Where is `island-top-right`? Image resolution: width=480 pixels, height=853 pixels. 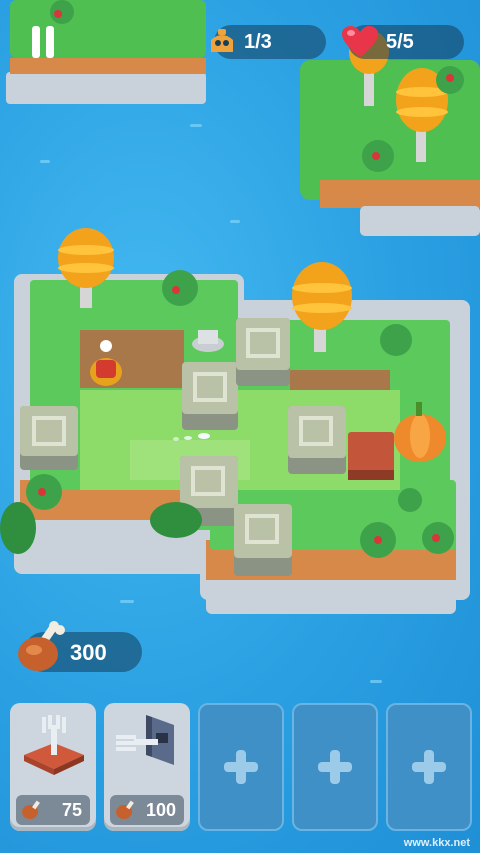
island-top-right is located at coordinates (390, 133).